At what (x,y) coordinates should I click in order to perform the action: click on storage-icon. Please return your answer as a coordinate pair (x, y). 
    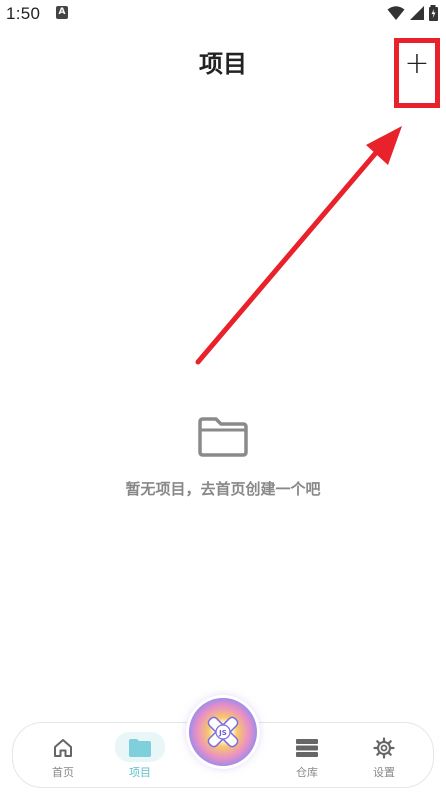
    Looking at the image, I should click on (307, 748).